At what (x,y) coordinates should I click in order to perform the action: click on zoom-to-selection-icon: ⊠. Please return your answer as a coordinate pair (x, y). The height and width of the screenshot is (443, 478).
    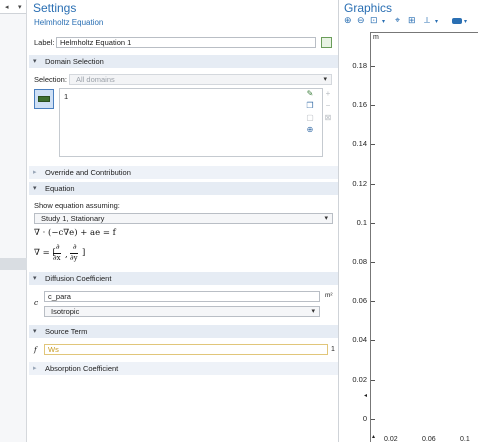
    Looking at the image, I should click on (328, 118).